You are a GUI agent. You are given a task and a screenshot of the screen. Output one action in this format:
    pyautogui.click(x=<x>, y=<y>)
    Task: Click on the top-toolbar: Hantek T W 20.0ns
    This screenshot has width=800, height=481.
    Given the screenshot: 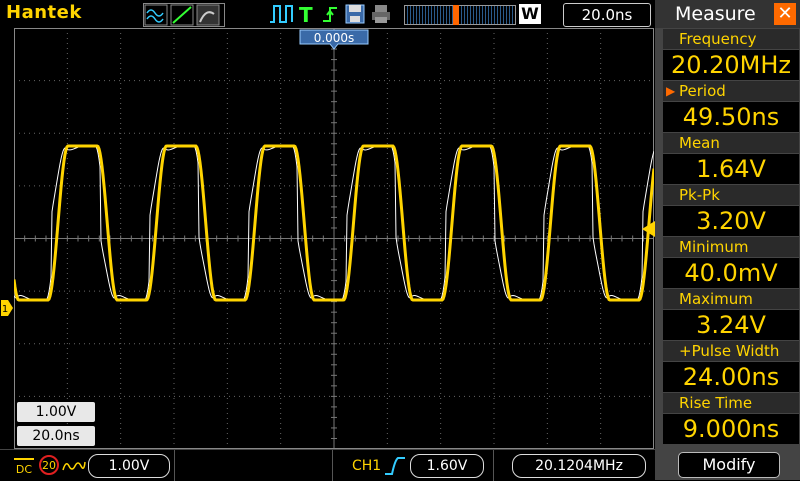 What is the action you would take?
    pyautogui.click(x=327, y=14)
    